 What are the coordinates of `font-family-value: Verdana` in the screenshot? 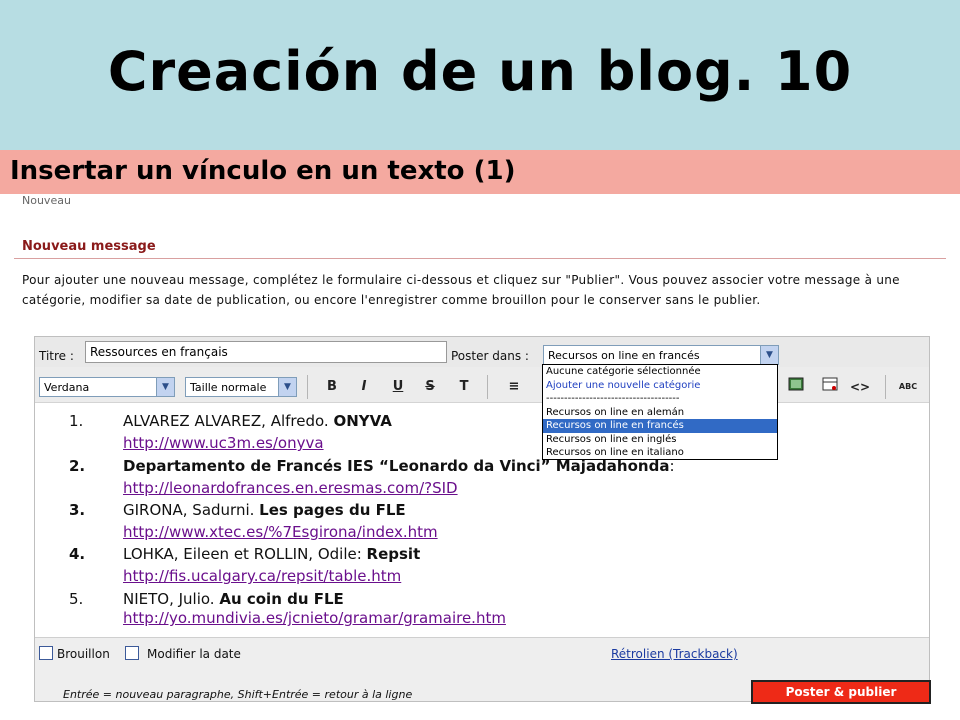 It's located at (67, 387).